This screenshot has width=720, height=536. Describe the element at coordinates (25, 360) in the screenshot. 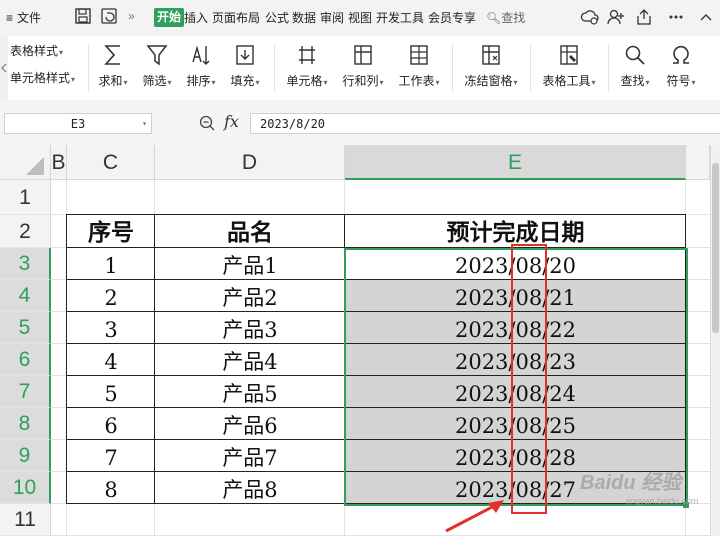

I see `row-header-6: 6` at that location.